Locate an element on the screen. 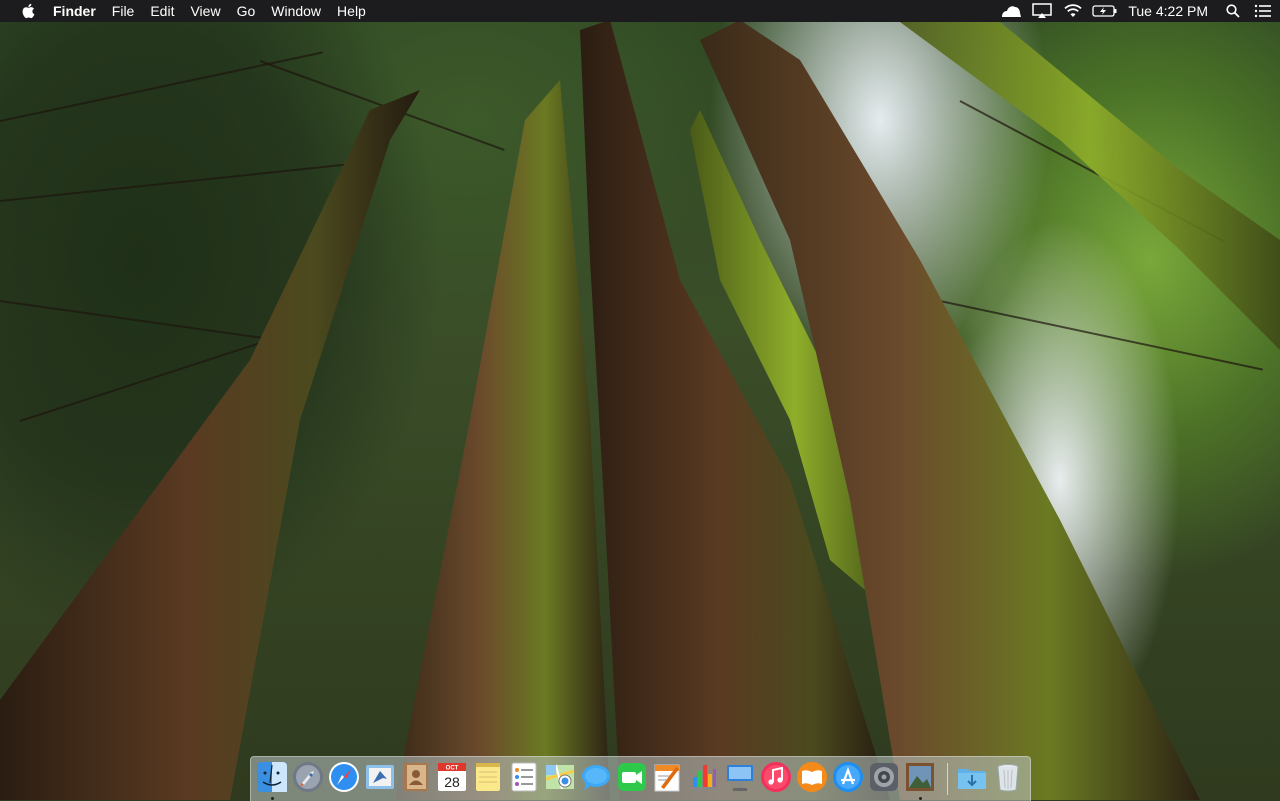  dock-trash-icon is located at coordinates (1008, 777).